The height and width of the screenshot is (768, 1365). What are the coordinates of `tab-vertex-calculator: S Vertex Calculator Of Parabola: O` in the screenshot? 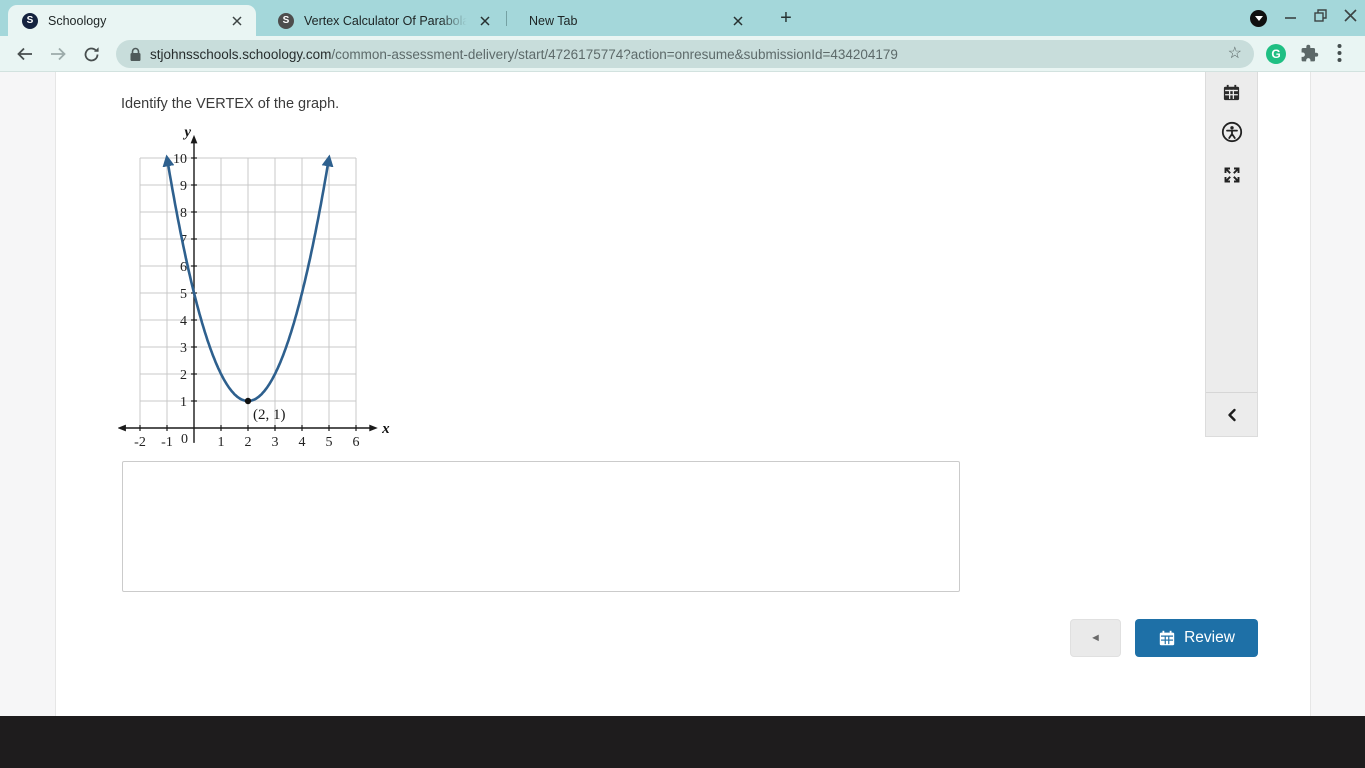 It's located at (384, 20).